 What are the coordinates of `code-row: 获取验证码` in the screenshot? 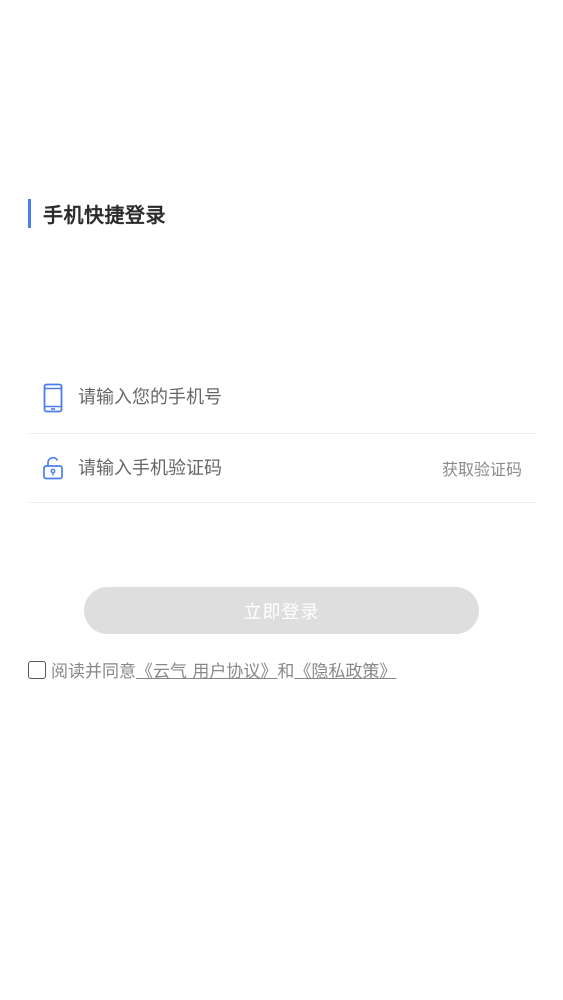 It's located at (282, 468).